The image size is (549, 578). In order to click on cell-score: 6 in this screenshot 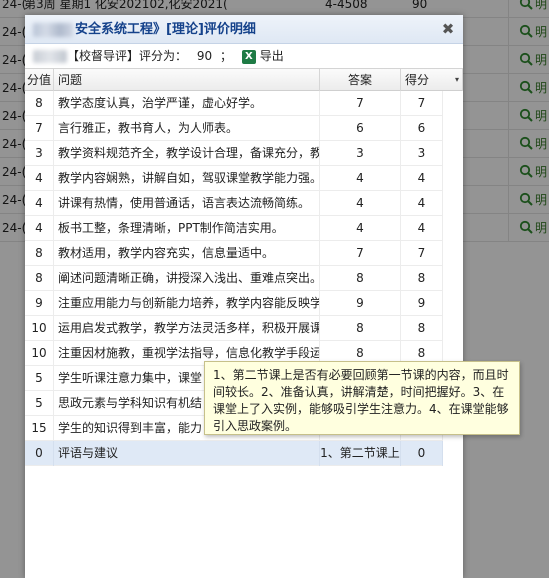, I will do `click(422, 128)`.